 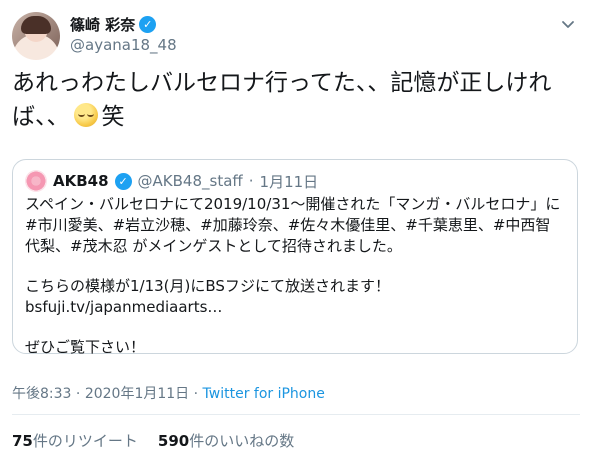 I want to click on author-name-row: 篠崎 彩奈 ✓, so click(x=113, y=24).